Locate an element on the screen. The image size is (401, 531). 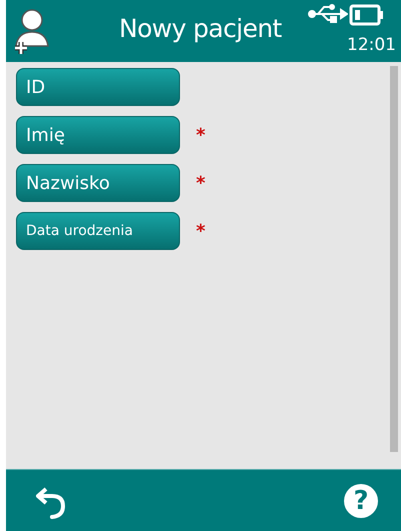
field-button: ID is located at coordinates (98, 87).